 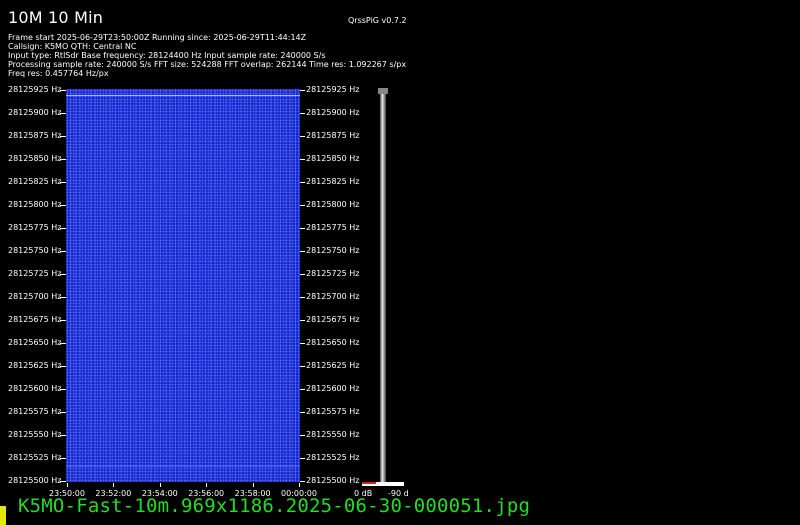 I want to click on freq-label-right: 28125850 Hz, so click(x=333, y=158).